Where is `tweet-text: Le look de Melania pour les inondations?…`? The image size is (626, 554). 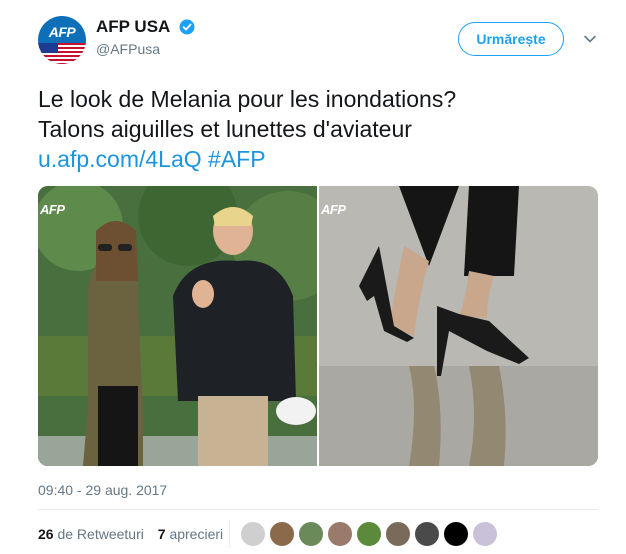
tweet-text: Le look de Melania pour les inondations?… is located at coordinates (318, 129).